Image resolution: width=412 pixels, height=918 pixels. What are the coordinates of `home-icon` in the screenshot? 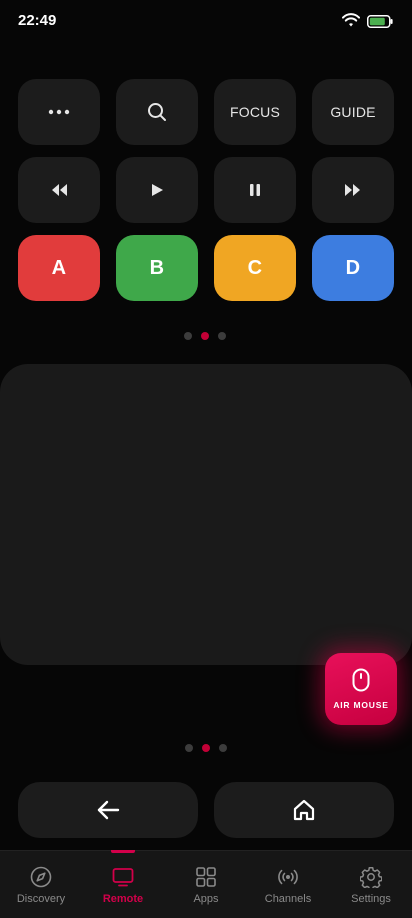 It's located at (304, 810).